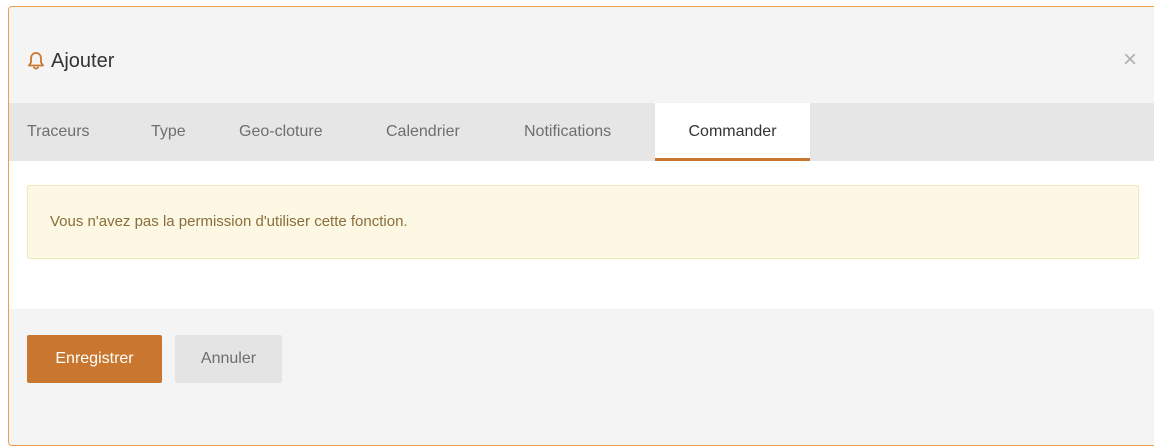  What do you see at coordinates (732, 132) in the screenshot?
I see `tab-commander: Commander` at bounding box center [732, 132].